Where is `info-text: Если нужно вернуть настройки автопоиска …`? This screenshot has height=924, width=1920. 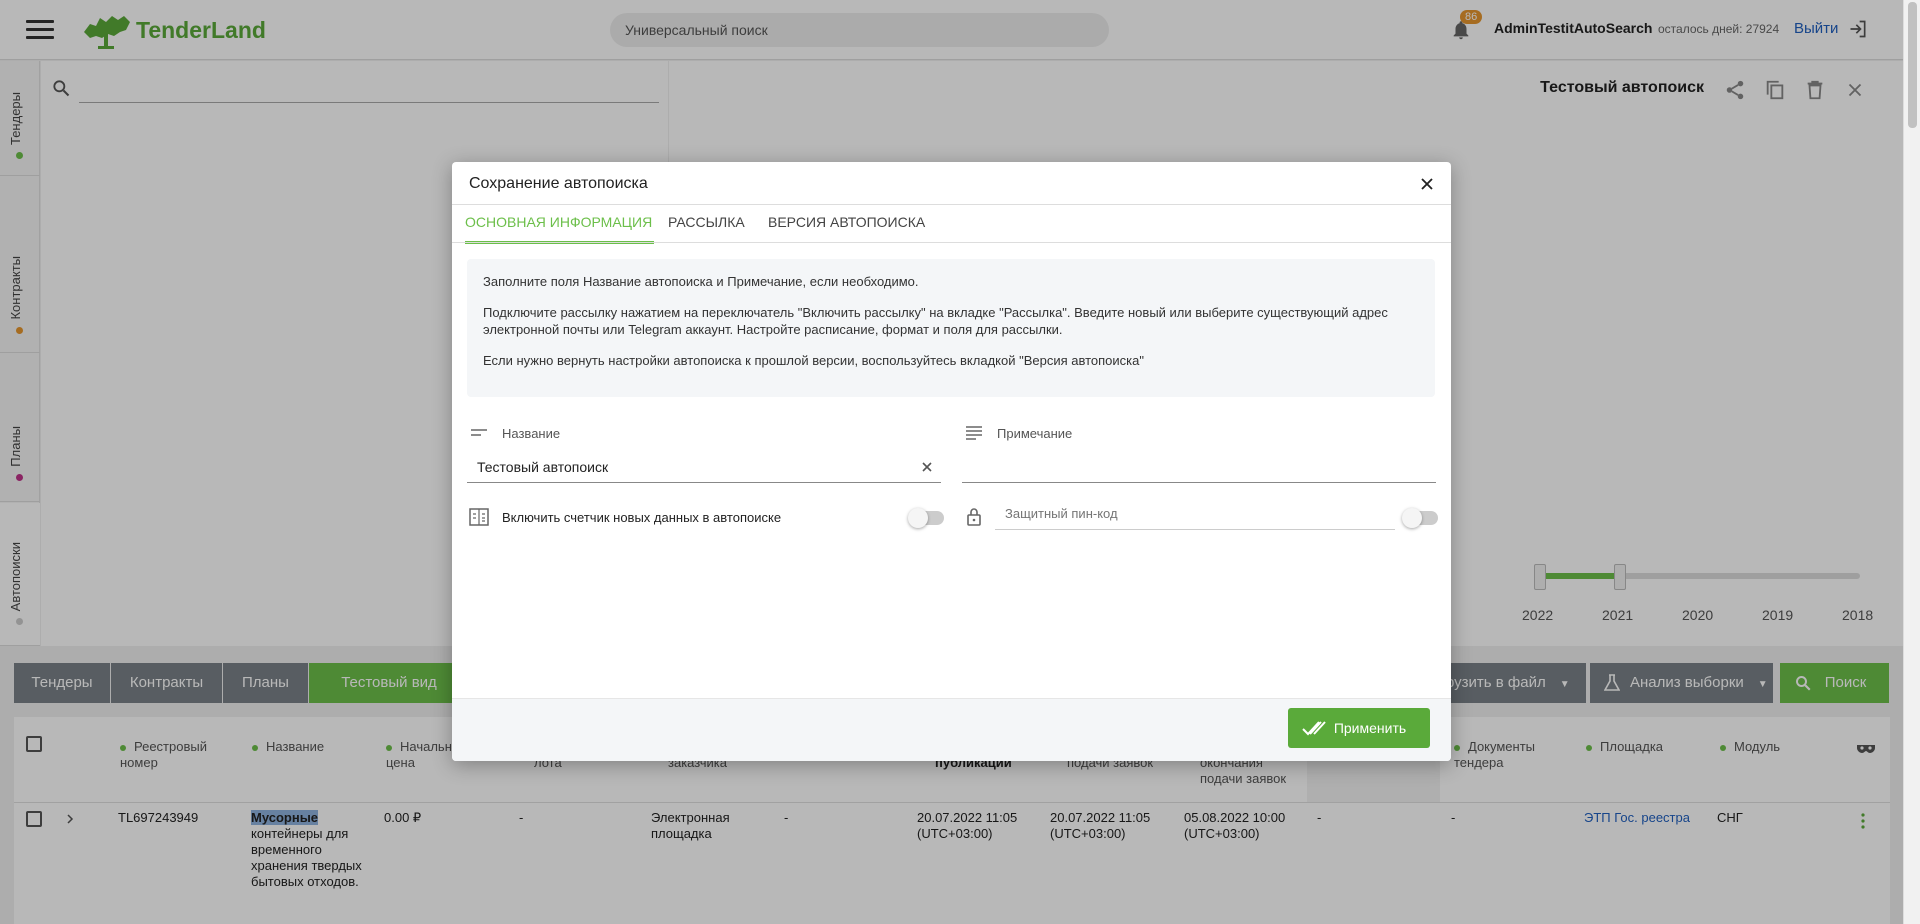 info-text: Если нужно вернуть настройки автопоиска … is located at coordinates (813, 360).